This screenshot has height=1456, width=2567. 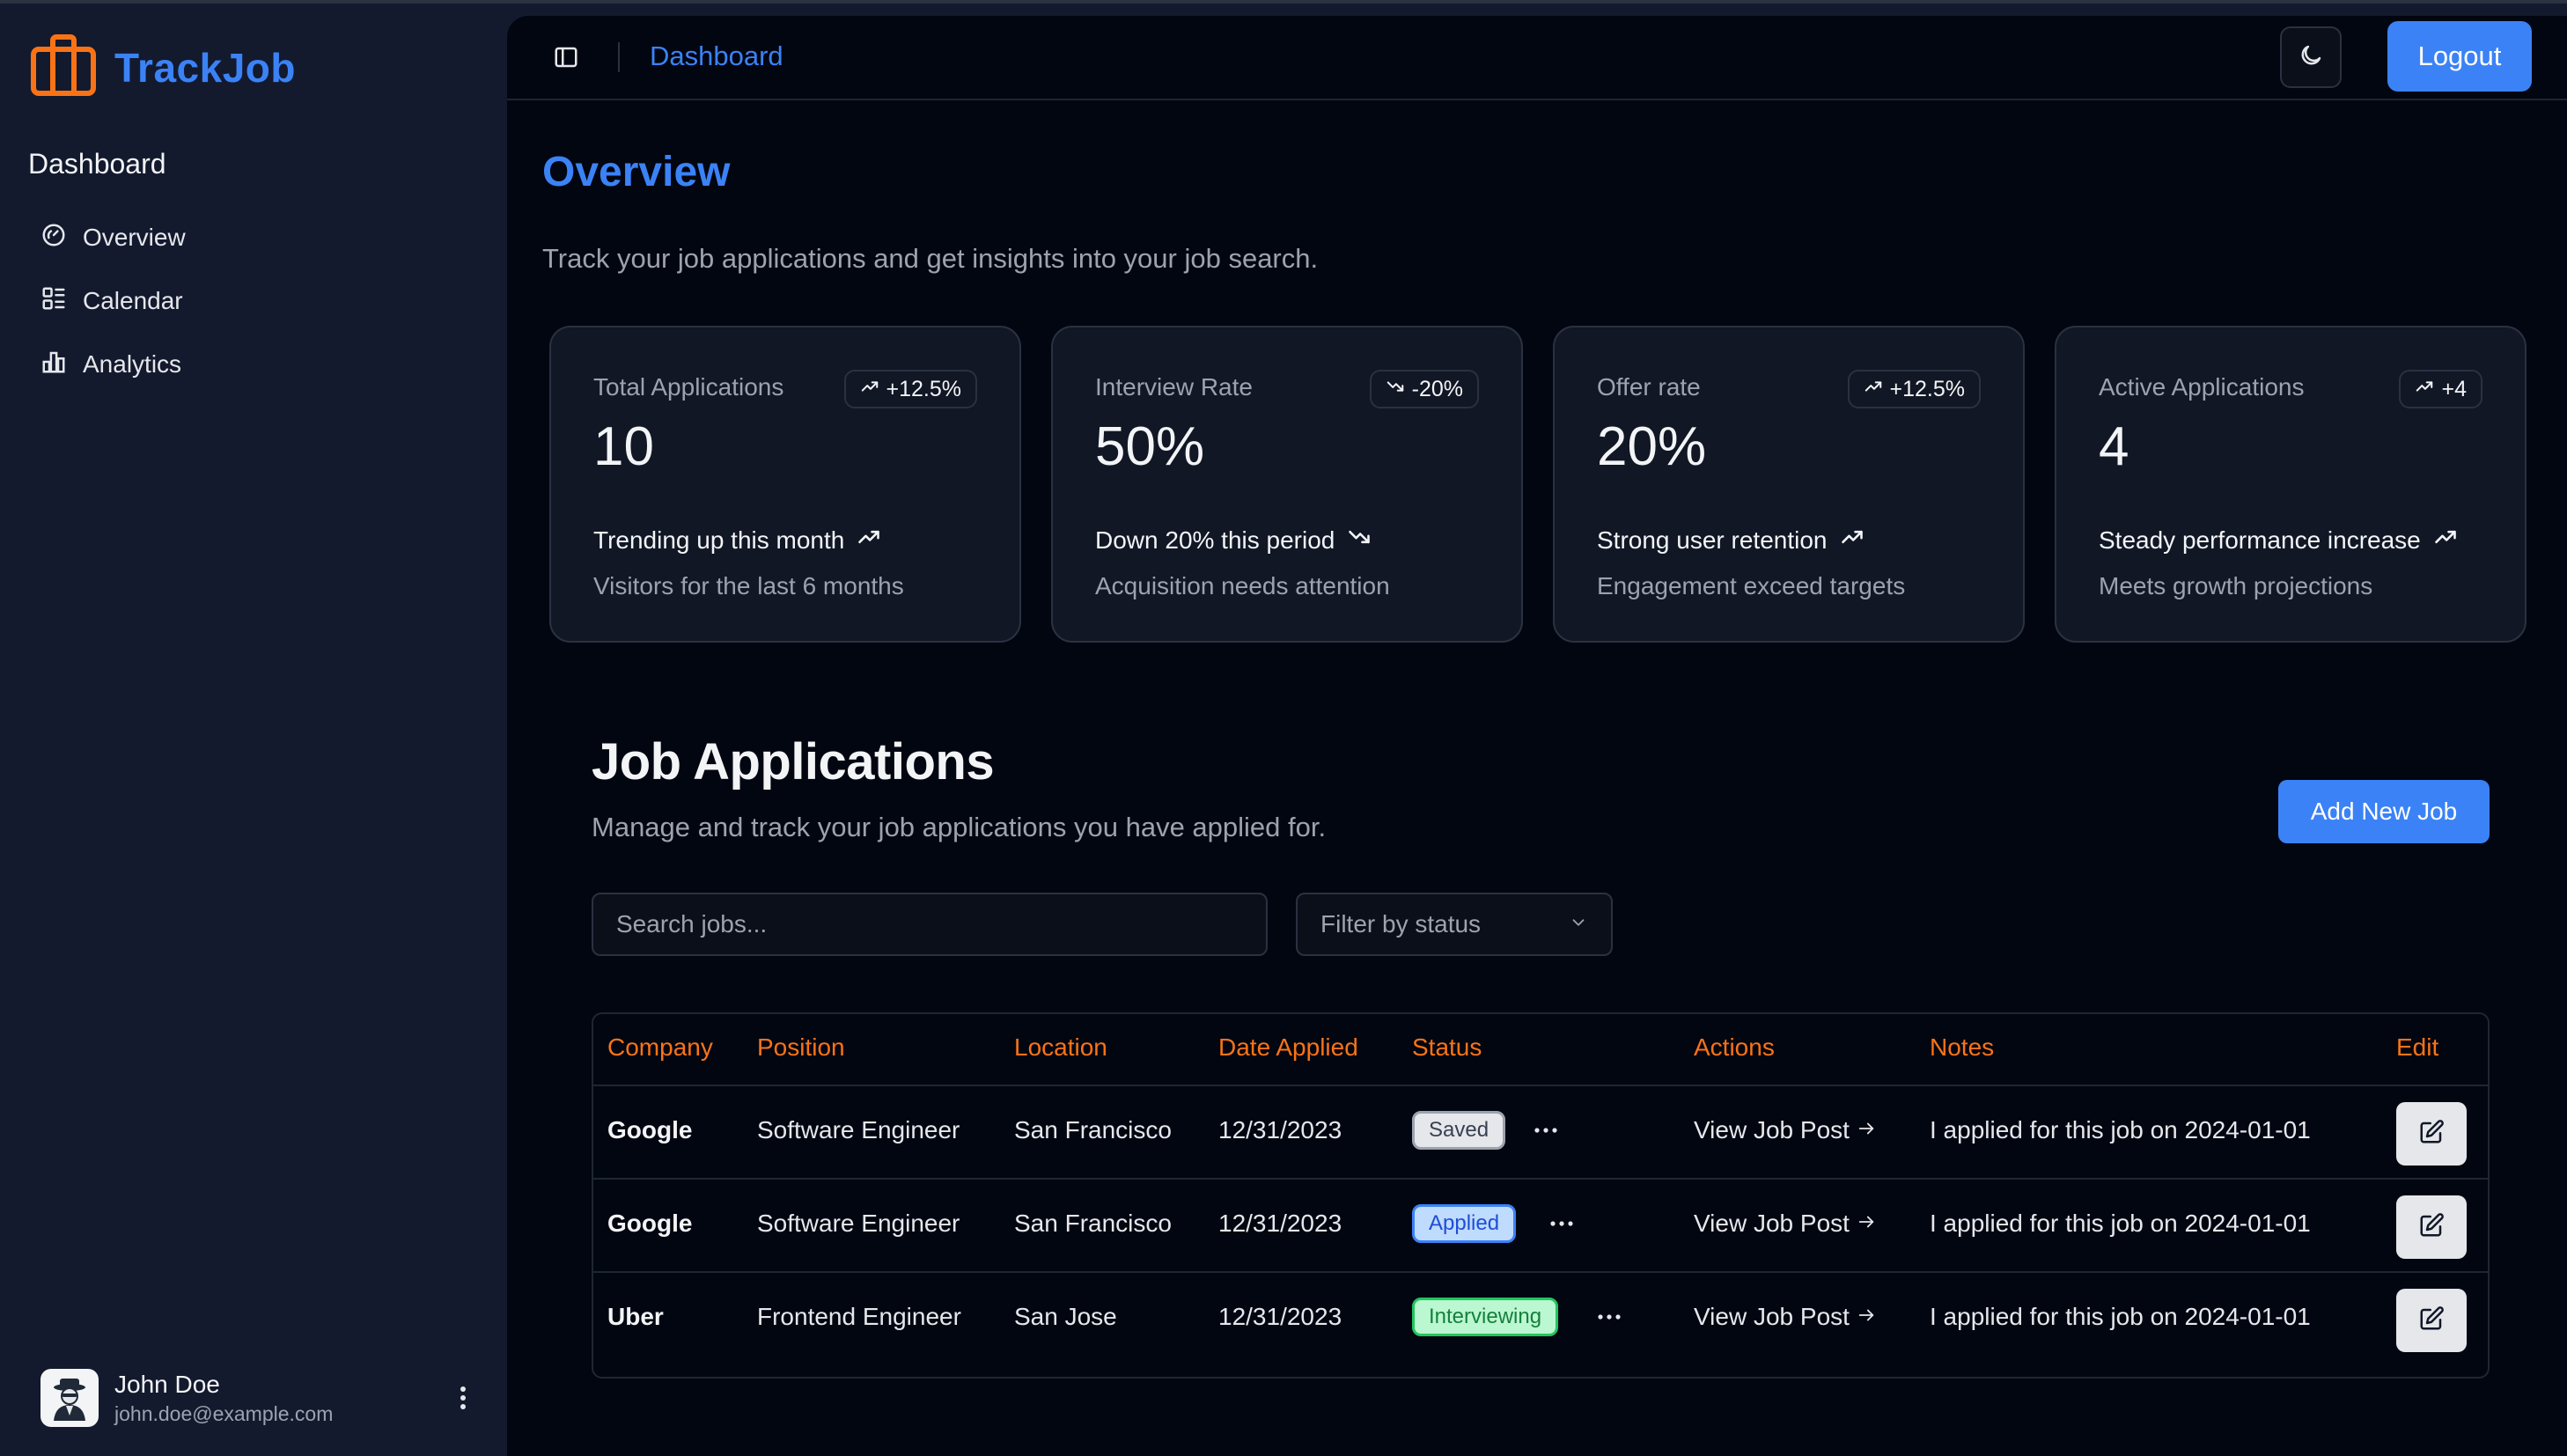 I want to click on stat-value: 10, so click(x=623, y=446).